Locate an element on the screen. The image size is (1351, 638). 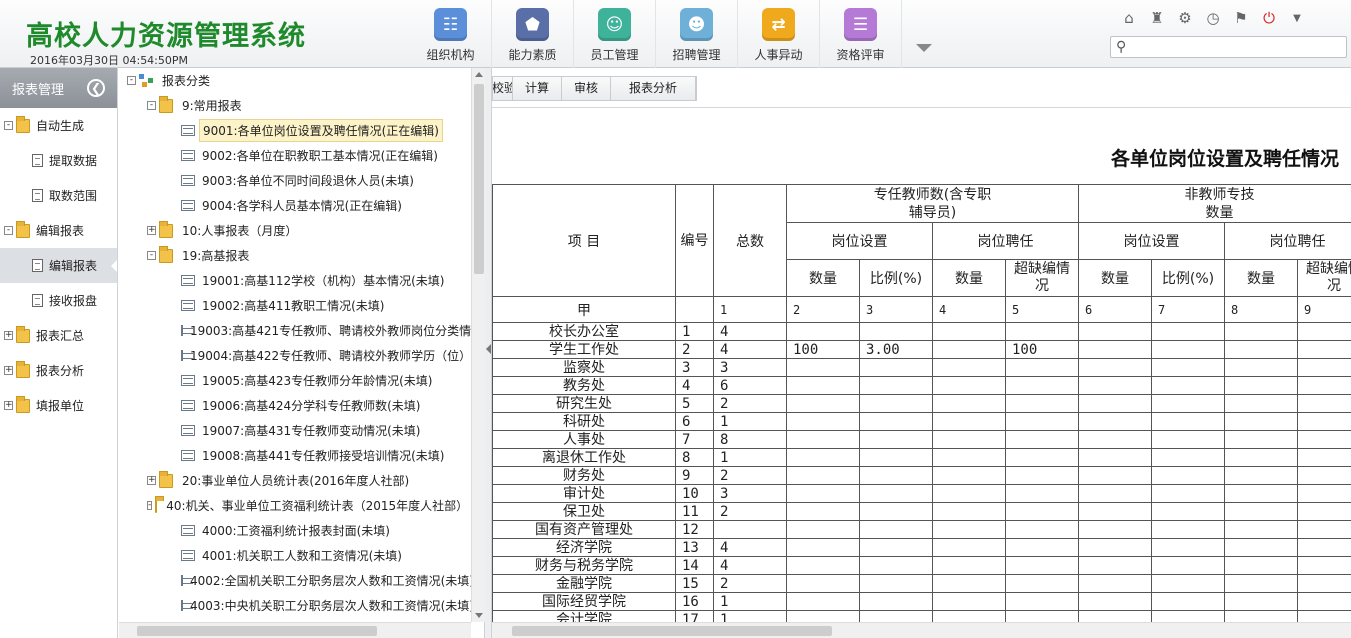
tree-node: 19005:高基423专任教师分年龄情况(未填) is located at coordinates (295, 380).